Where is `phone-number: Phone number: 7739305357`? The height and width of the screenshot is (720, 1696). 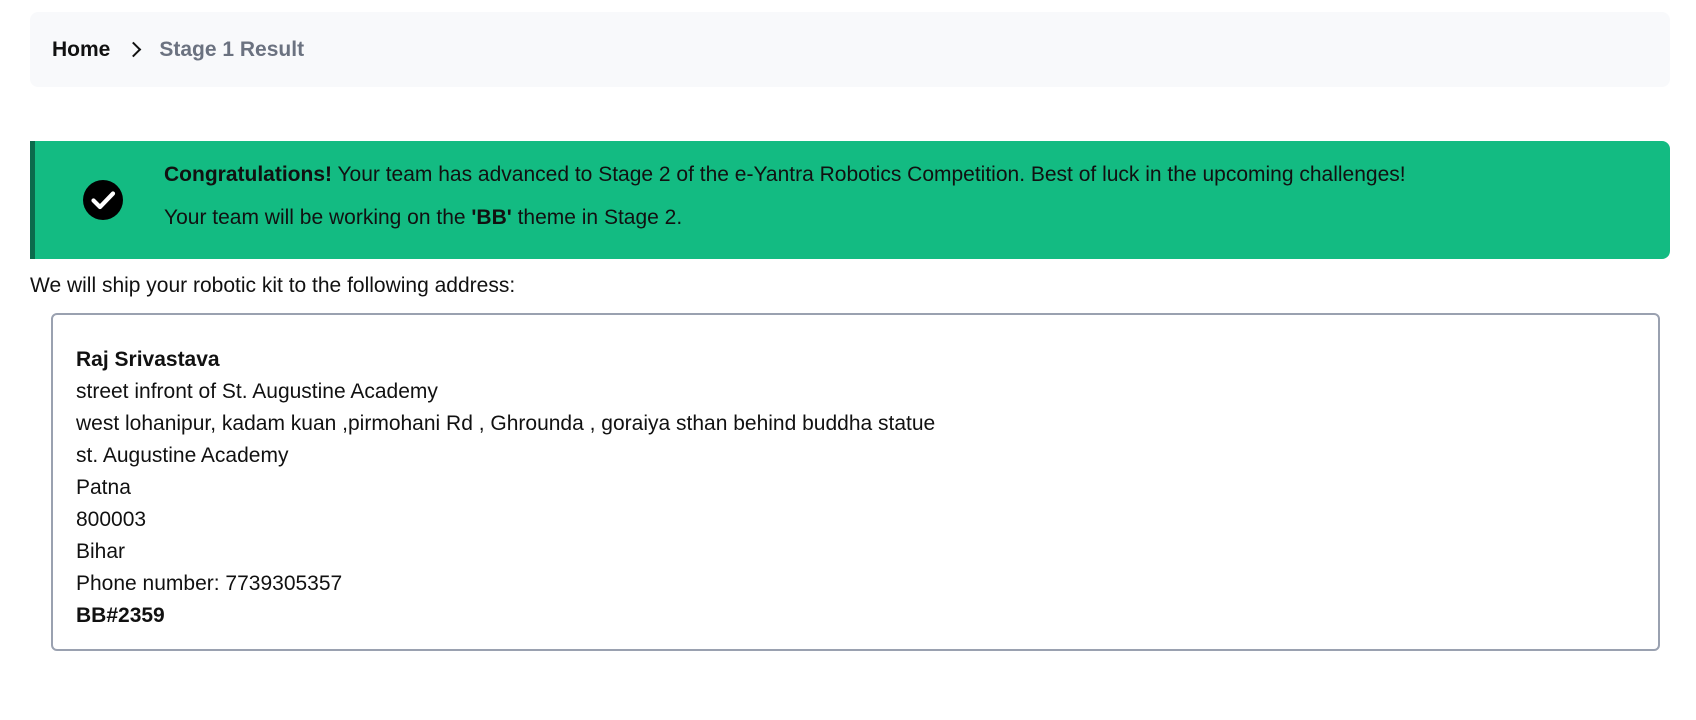
phone-number: Phone number: 7739305357 is located at coordinates (209, 583).